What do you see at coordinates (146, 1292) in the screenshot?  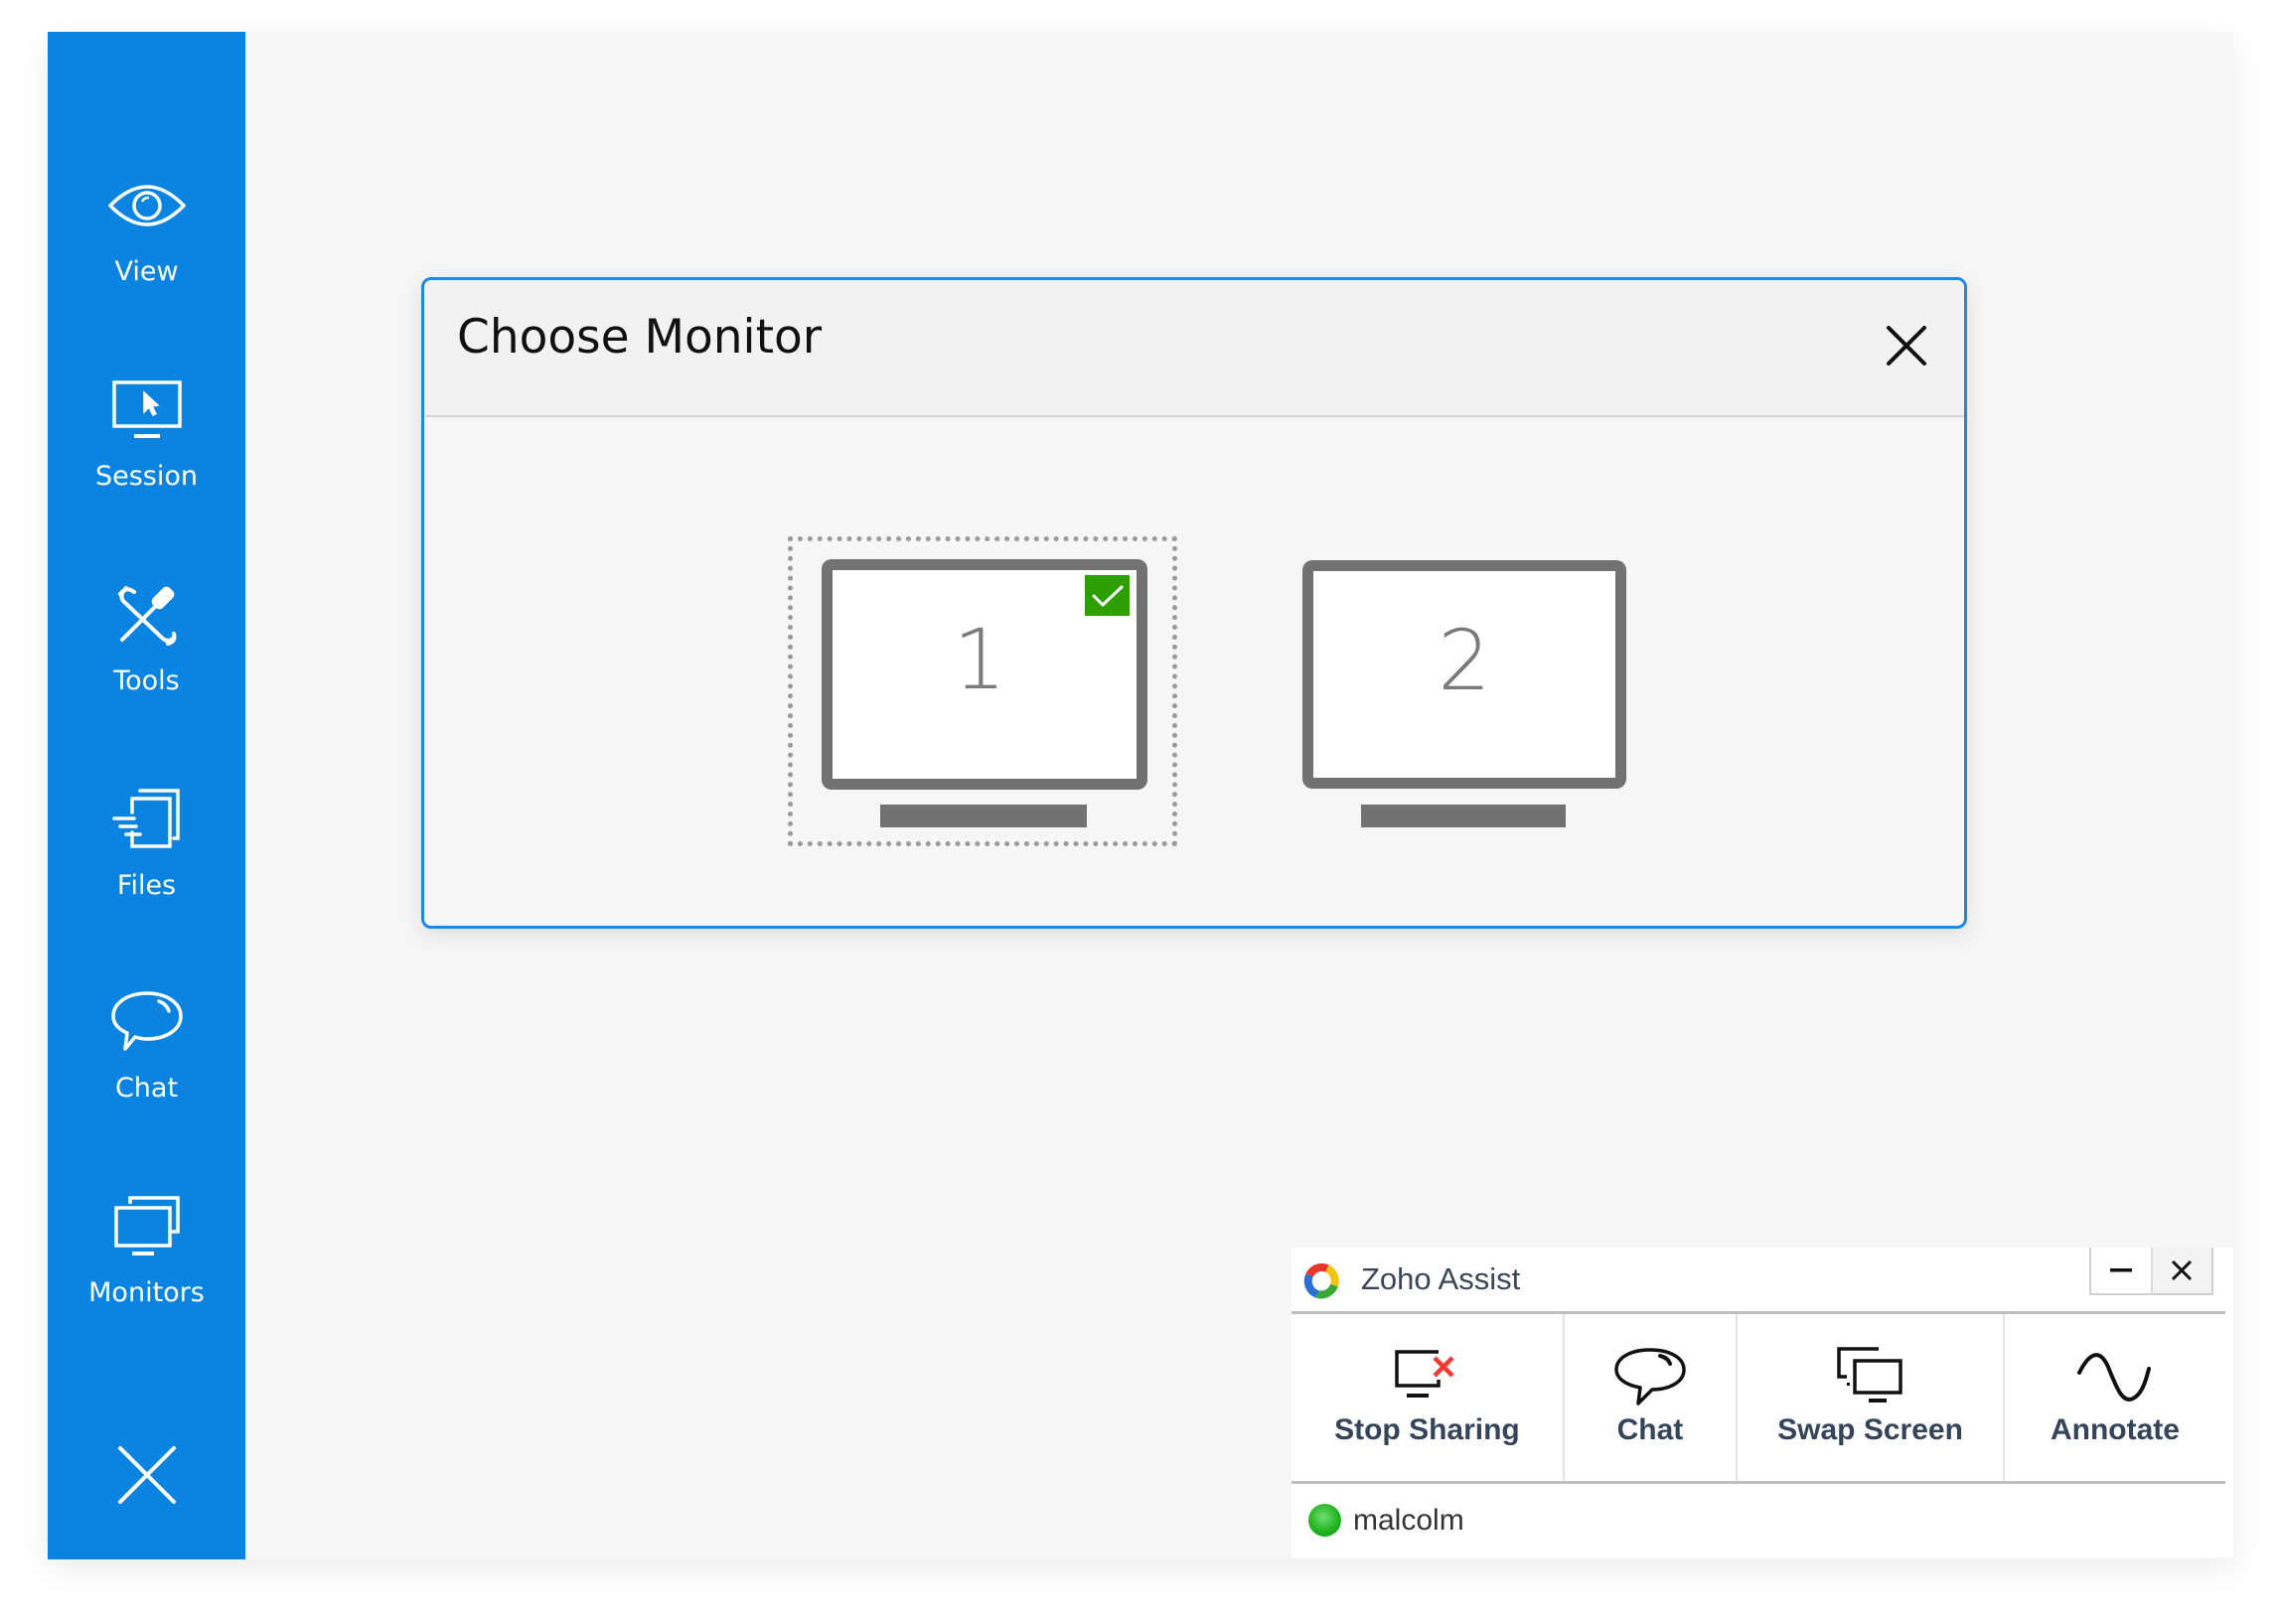 I see `sidebar-item-label: Monitors` at bounding box center [146, 1292].